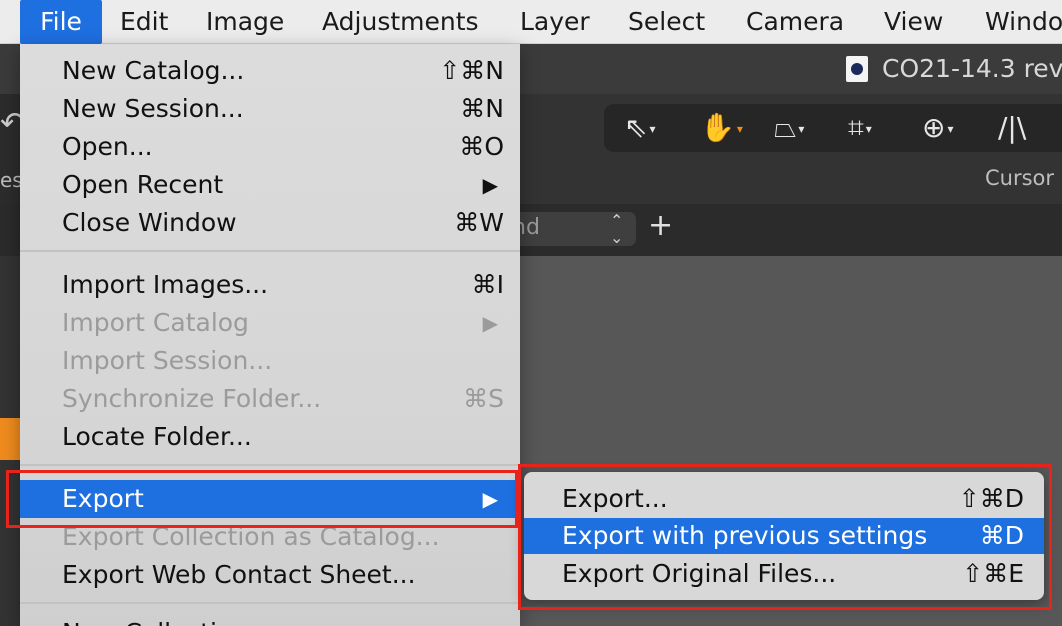  I want to click on menu-adjustments: Adjustments, so click(400, 22).